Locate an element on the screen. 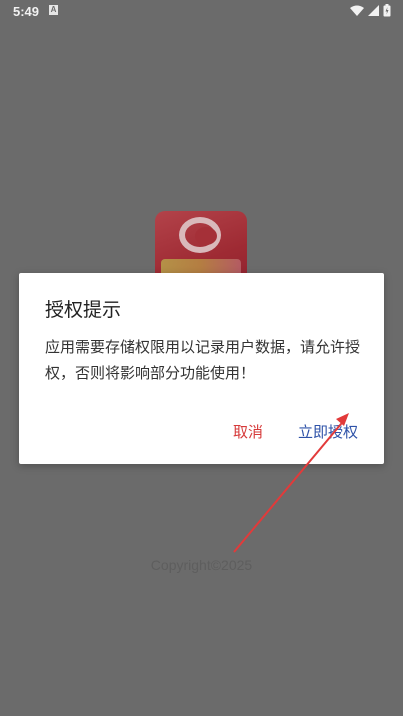  cancel-button: 取消 is located at coordinates (248, 431).